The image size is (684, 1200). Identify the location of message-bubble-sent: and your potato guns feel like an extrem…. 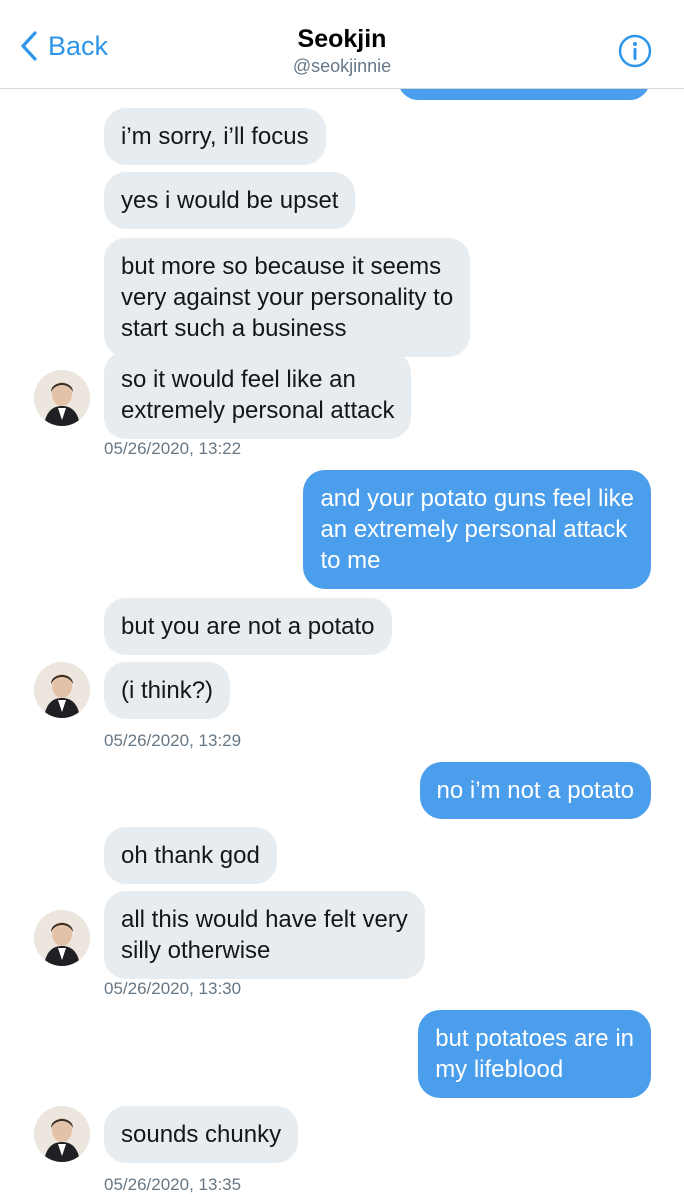
(477, 529).